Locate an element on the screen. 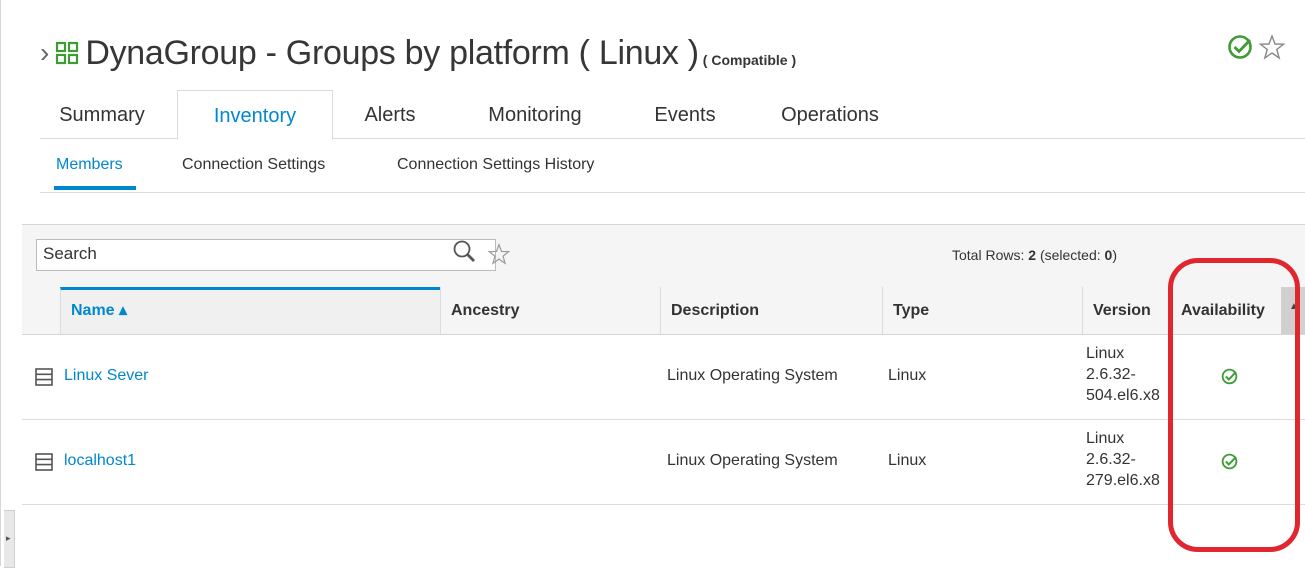 The width and height of the screenshot is (1305, 568). subtab-members: Members is located at coordinates (89, 165).